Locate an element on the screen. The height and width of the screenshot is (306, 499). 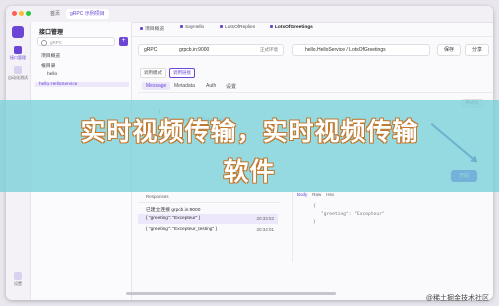
tab-raw: Raw is located at coordinates (316, 194).